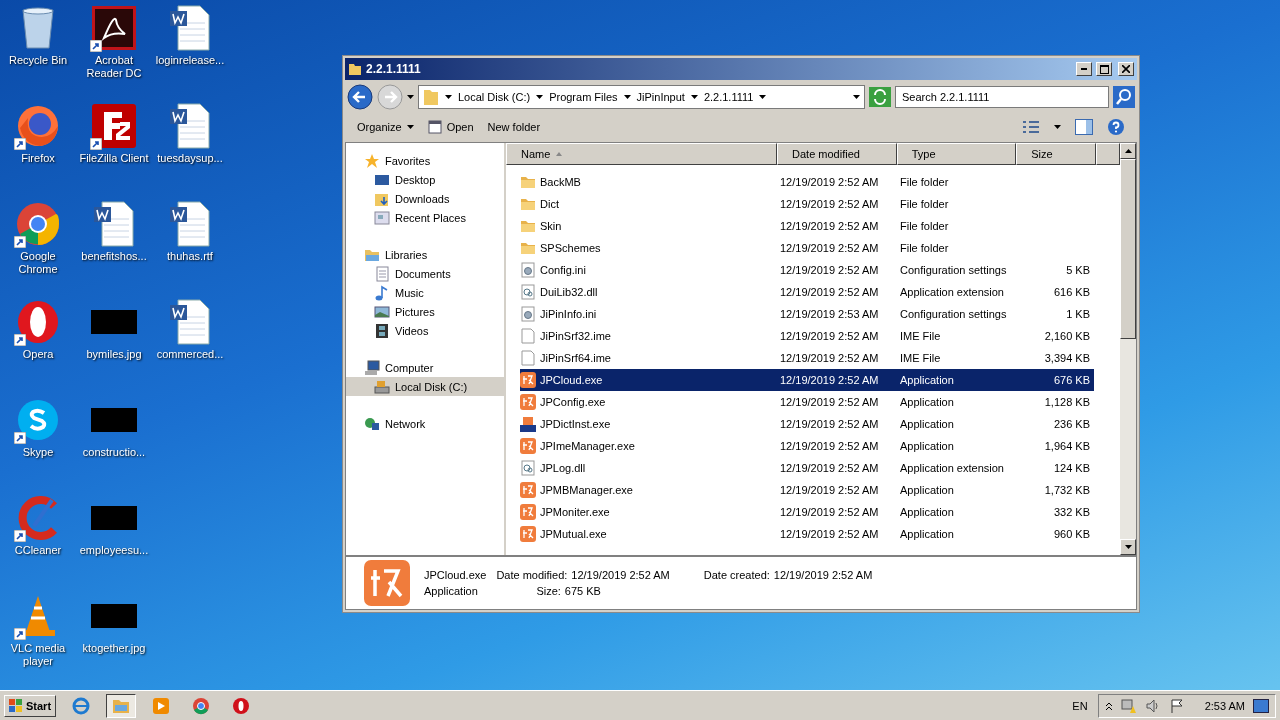 The image size is (1280, 720). Describe the element at coordinates (1128, 547) in the screenshot. I see `scroll-down-arrow-icon` at that location.